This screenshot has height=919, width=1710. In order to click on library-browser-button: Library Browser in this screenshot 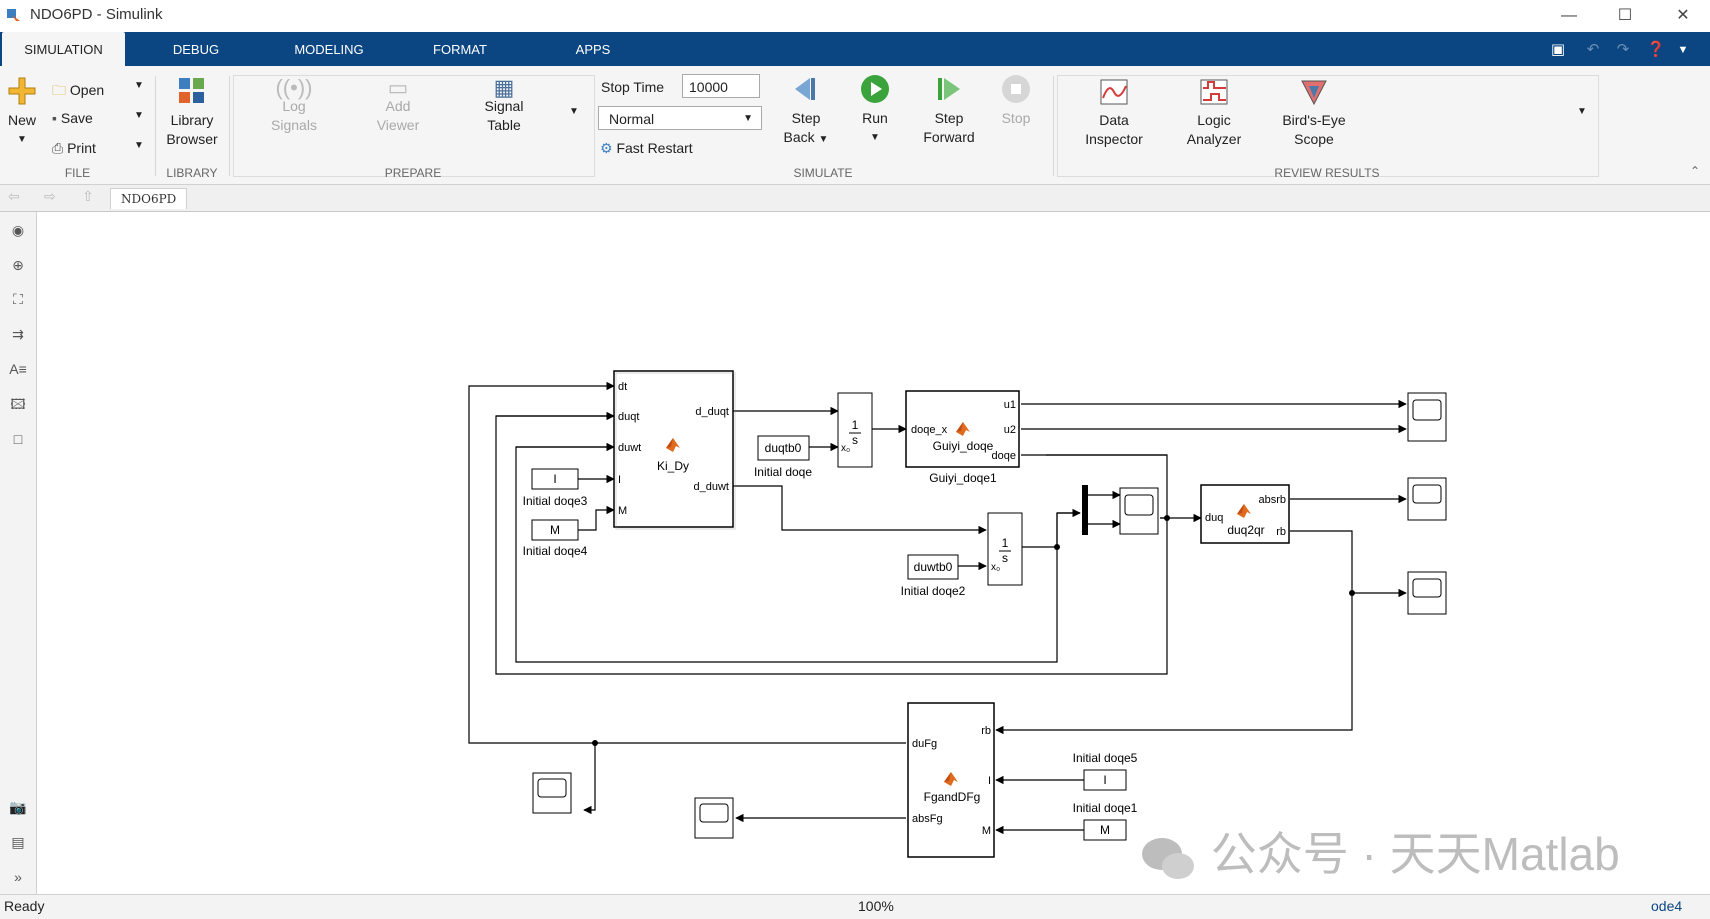, I will do `click(192, 112)`.